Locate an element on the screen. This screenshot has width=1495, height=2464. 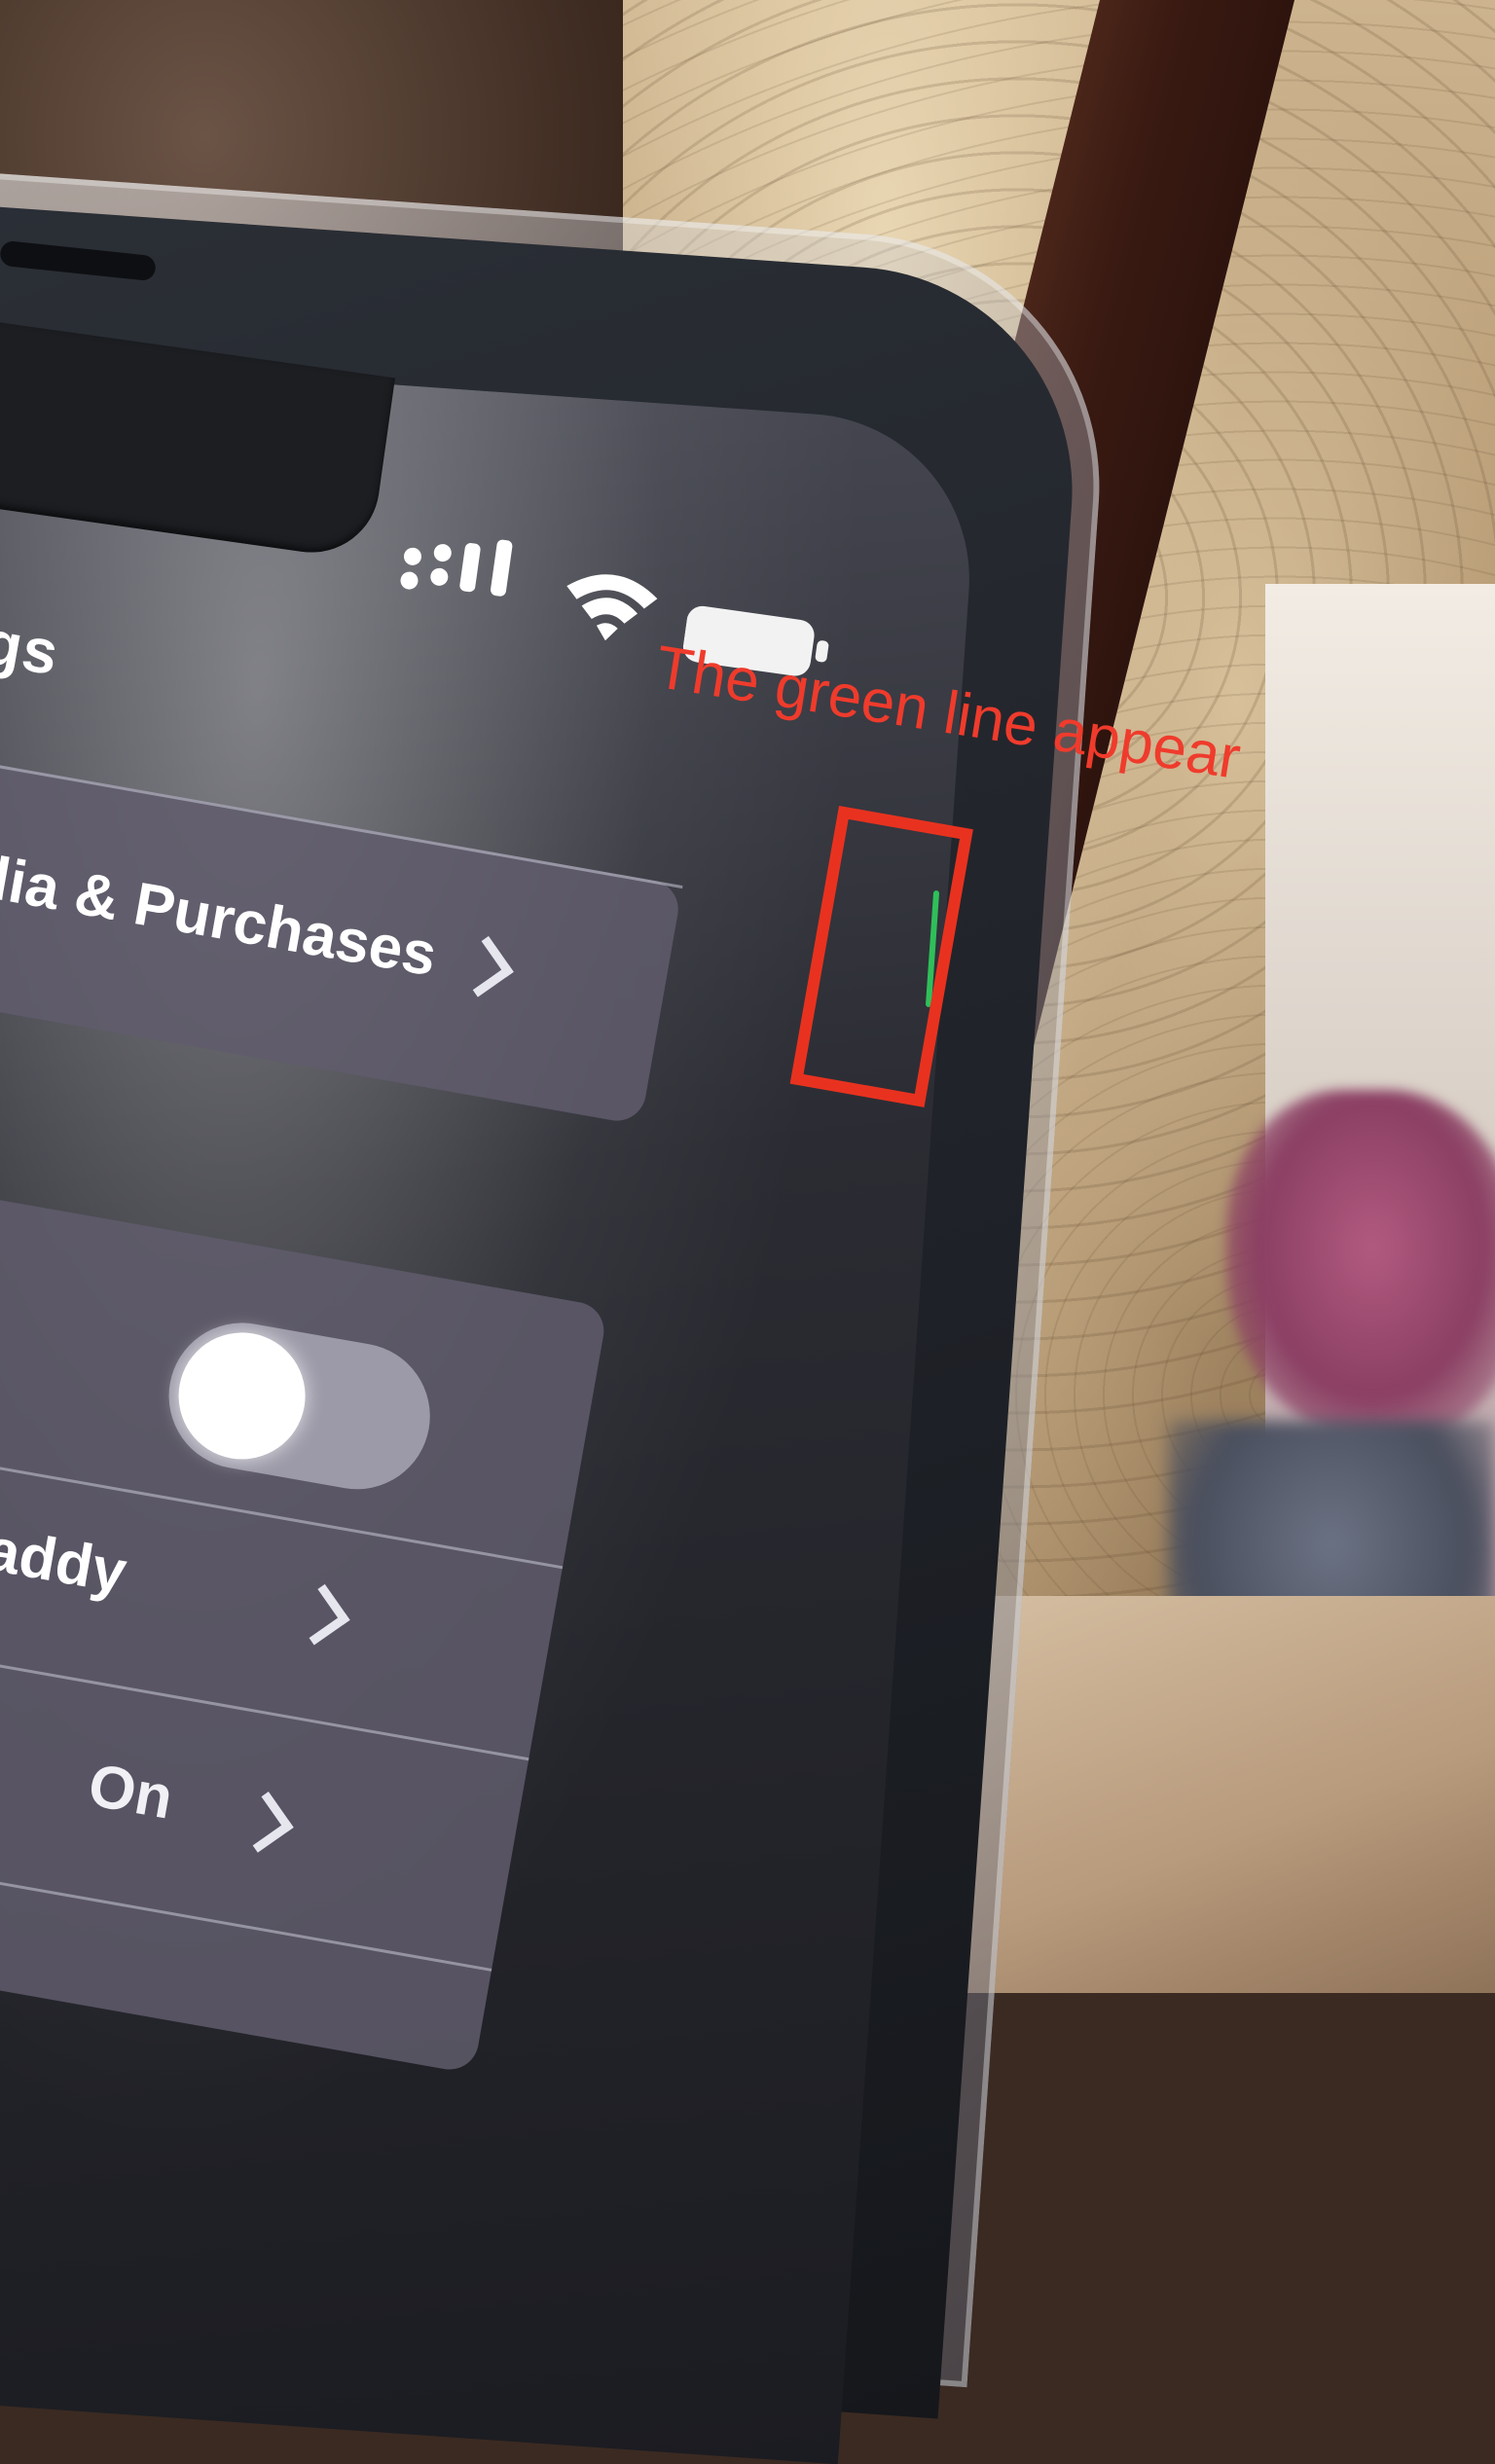
settings-group-1: dia & Purchases is located at coordinates (341, 936).